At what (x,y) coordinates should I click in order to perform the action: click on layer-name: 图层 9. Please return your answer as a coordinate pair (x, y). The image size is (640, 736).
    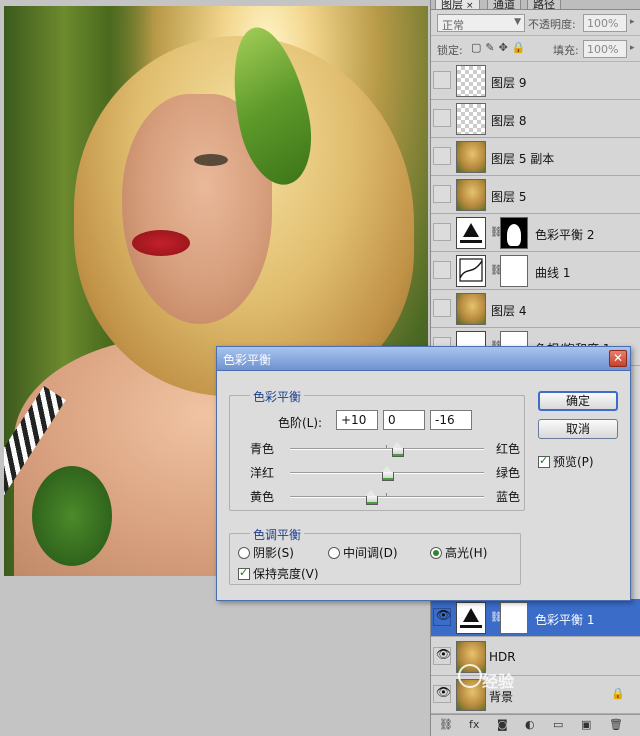
    Looking at the image, I should click on (509, 83).